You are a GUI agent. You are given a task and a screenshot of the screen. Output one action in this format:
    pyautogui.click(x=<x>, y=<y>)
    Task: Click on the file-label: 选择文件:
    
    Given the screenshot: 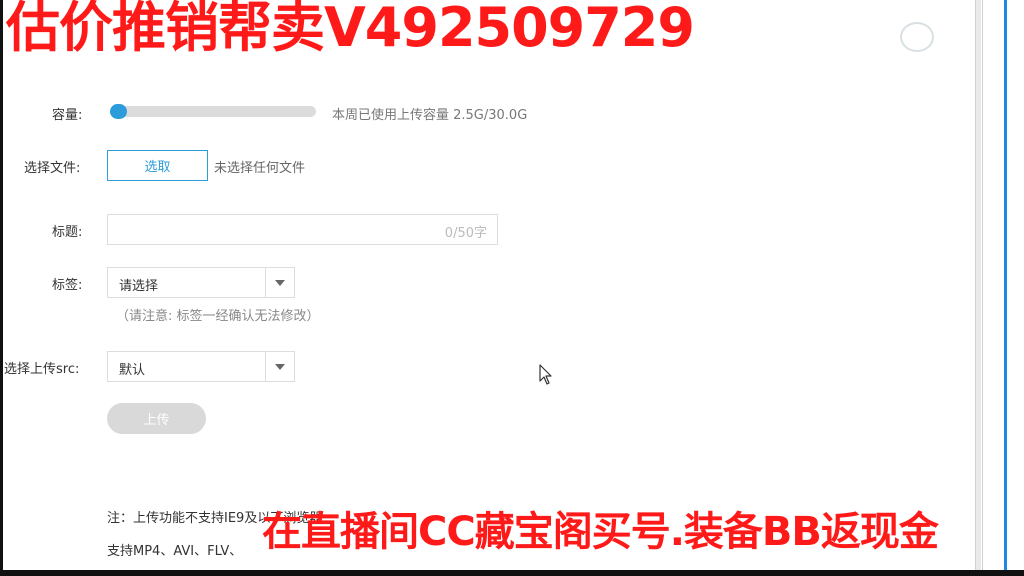 What is the action you would take?
    pyautogui.click(x=52, y=168)
    